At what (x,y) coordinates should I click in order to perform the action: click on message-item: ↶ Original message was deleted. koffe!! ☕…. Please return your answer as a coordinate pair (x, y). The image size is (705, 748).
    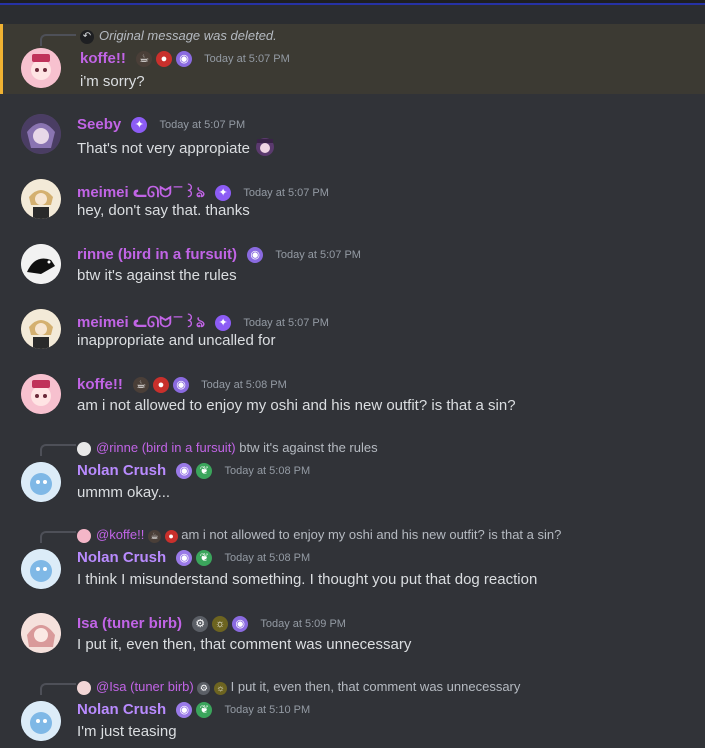
    Looking at the image, I should click on (352, 59).